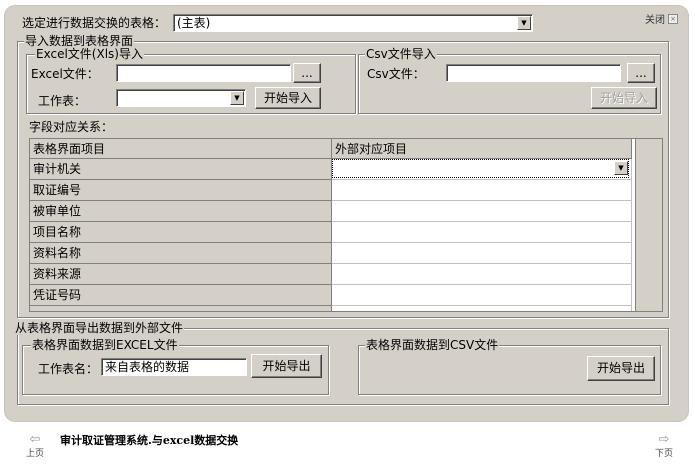 Image resolution: width=695 pixels, height=471 pixels. What do you see at coordinates (181, 295) in the screenshot?
I see `grid-row-label: 凭证号码` at bounding box center [181, 295].